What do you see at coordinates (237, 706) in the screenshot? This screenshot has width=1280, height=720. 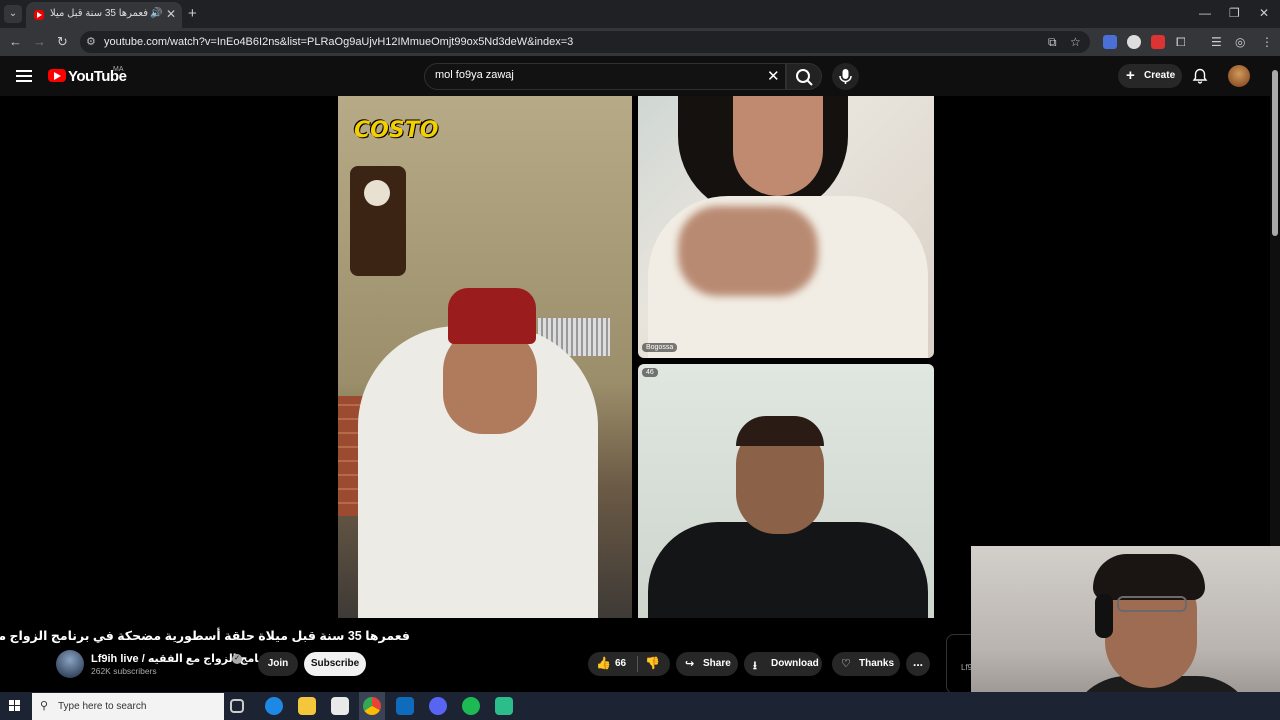 I see `task-view-icon` at bounding box center [237, 706].